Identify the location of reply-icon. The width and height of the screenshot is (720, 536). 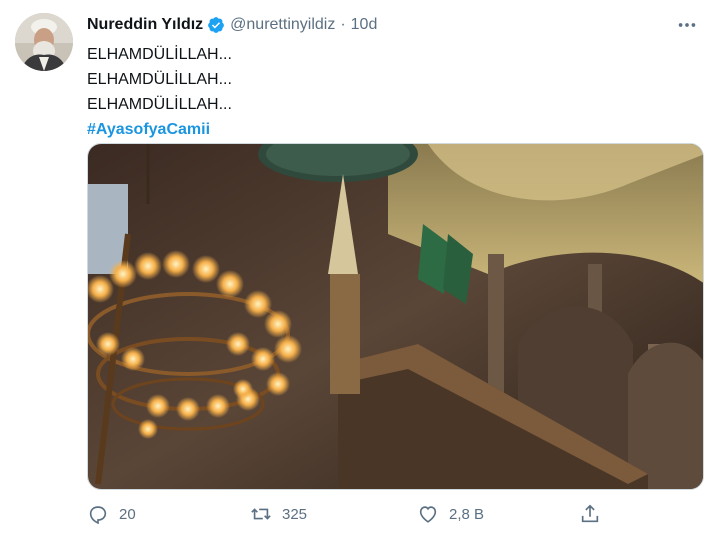
(98, 515).